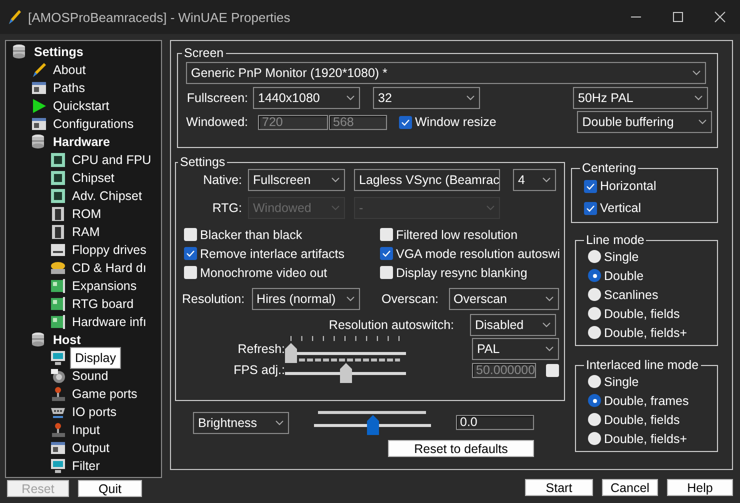 Image resolution: width=740 pixels, height=503 pixels. What do you see at coordinates (628, 186) in the screenshot?
I see `checkbox-label: Horizontal` at bounding box center [628, 186].